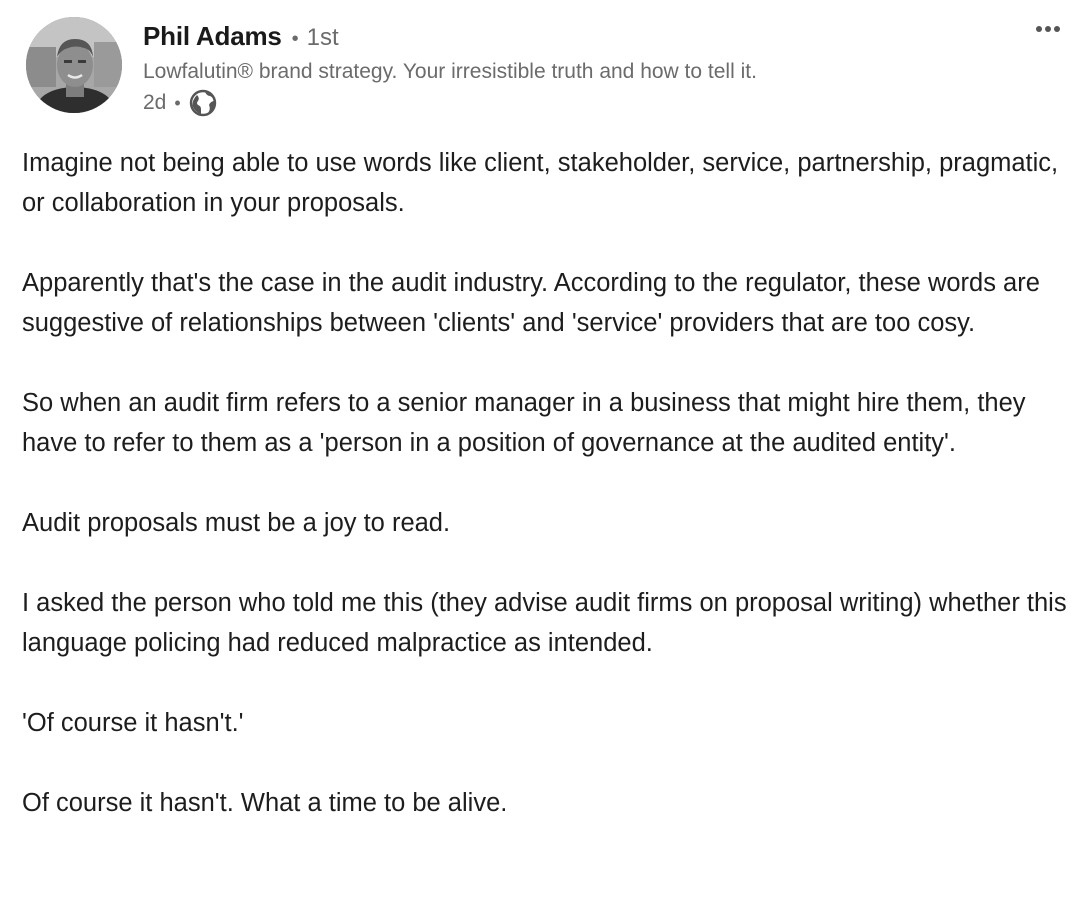 Image resolution: width=1090 pixels, height=909 pixels. What do you see at coordinates (212, 36) in the screenshot?
I see `author-name: Phil Adams` at bounding box center [212, 36].